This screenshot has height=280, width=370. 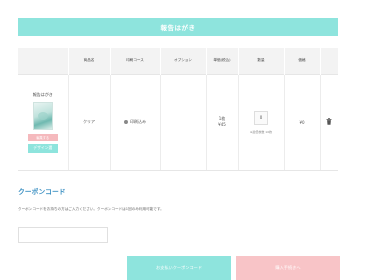 What do you see at coordinates (261, 131) in the screenshot?
I see `quantity-note: ※最低枚数 10枚` at bounding box center [261, 131].